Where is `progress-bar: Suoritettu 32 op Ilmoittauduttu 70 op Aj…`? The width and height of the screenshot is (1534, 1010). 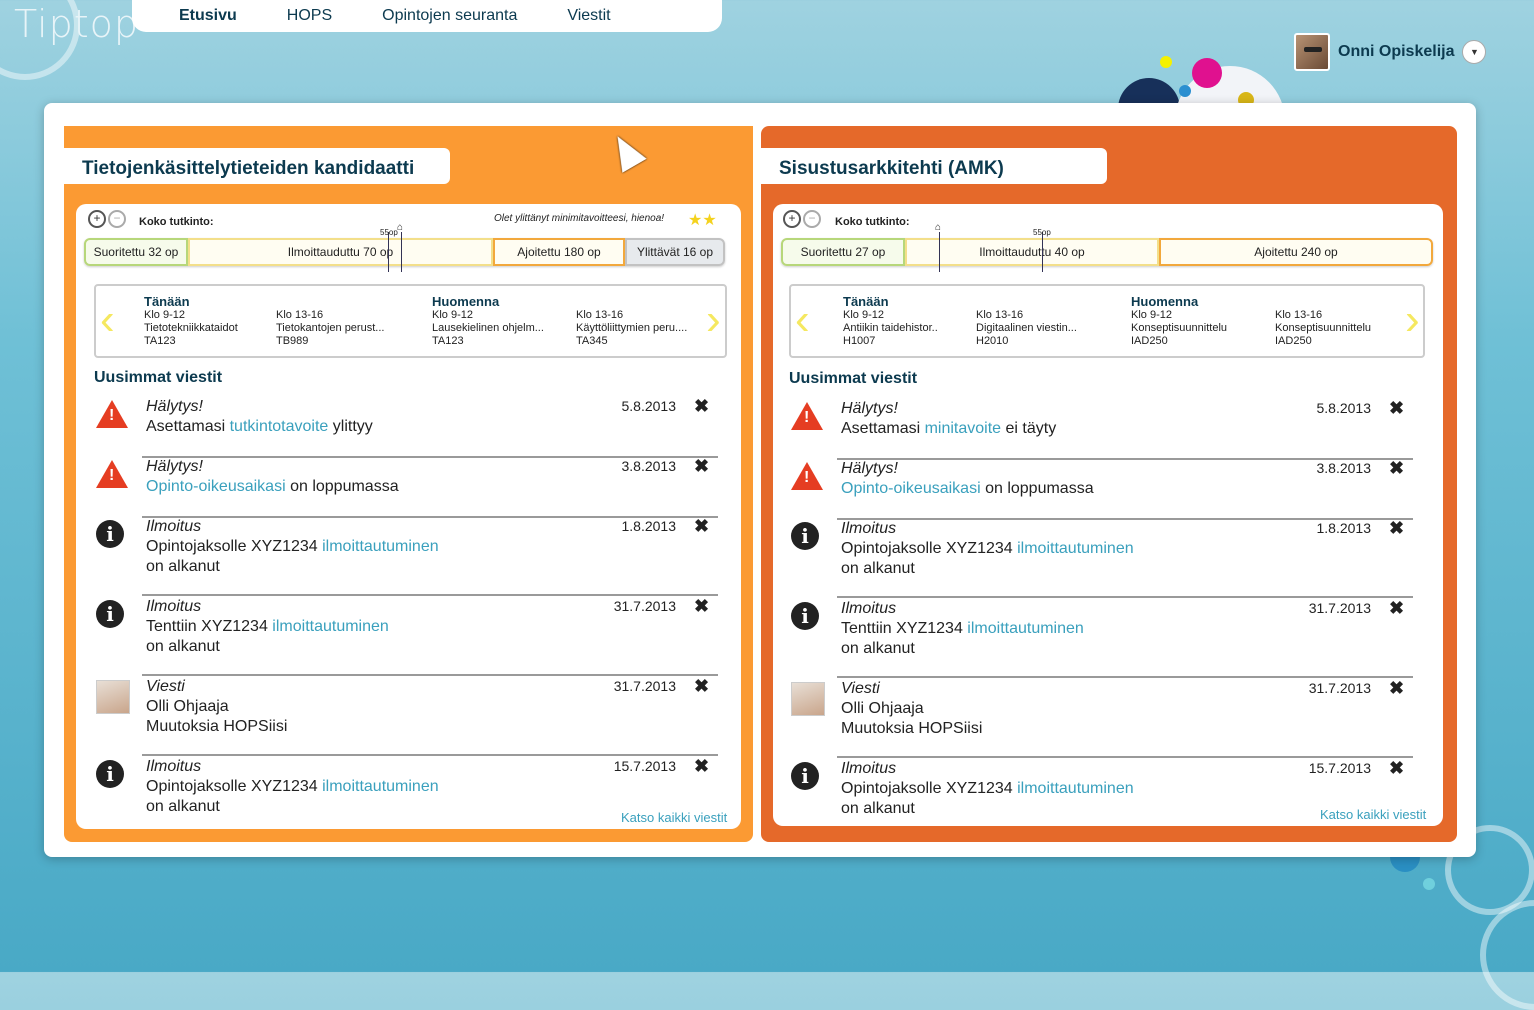
progress-bar: Suoritettu 32 op Ilmoittauduttu 70 op Aj… is located at coordinates (404, 252).